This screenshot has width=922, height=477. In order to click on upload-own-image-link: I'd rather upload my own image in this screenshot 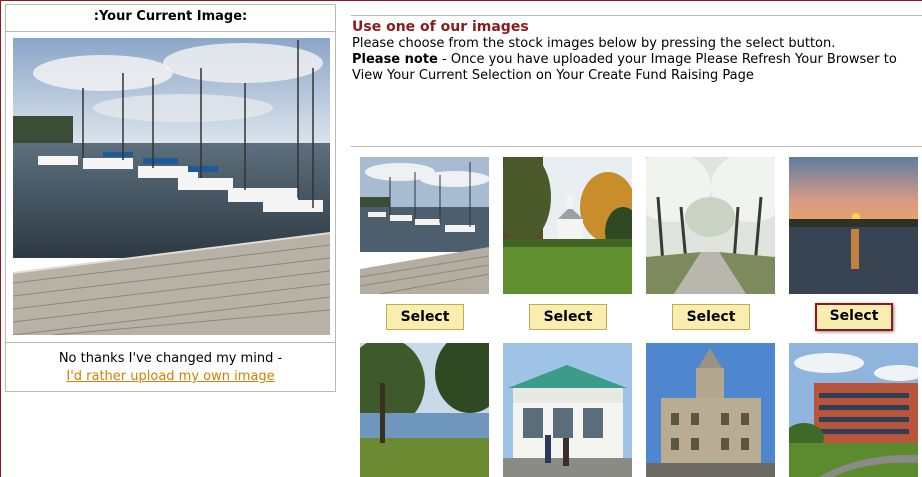, I will do `click(170, 376)`.